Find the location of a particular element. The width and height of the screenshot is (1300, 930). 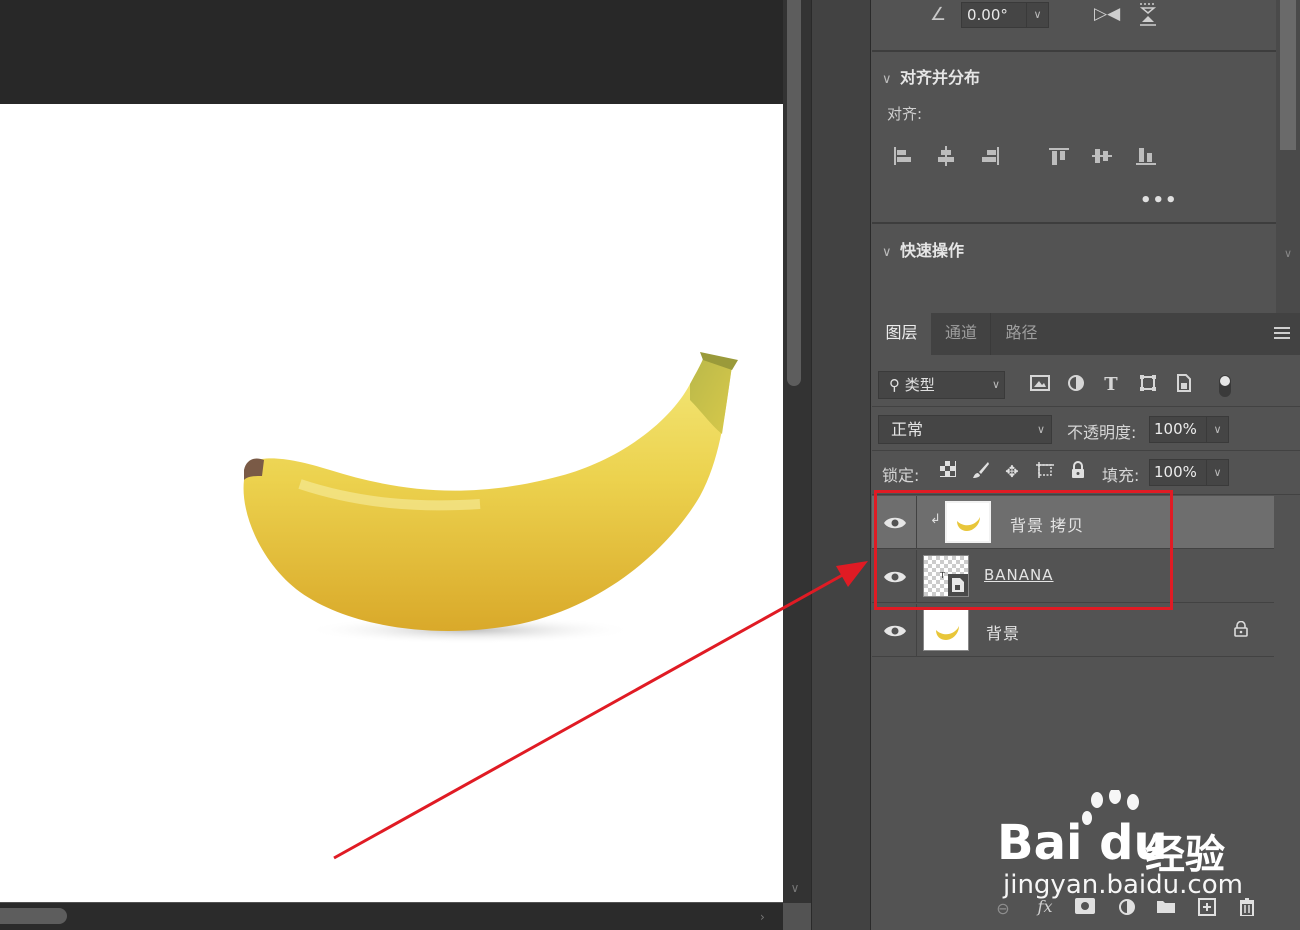

layer-filter-value: 类型 is located at coordinates (919, 385).